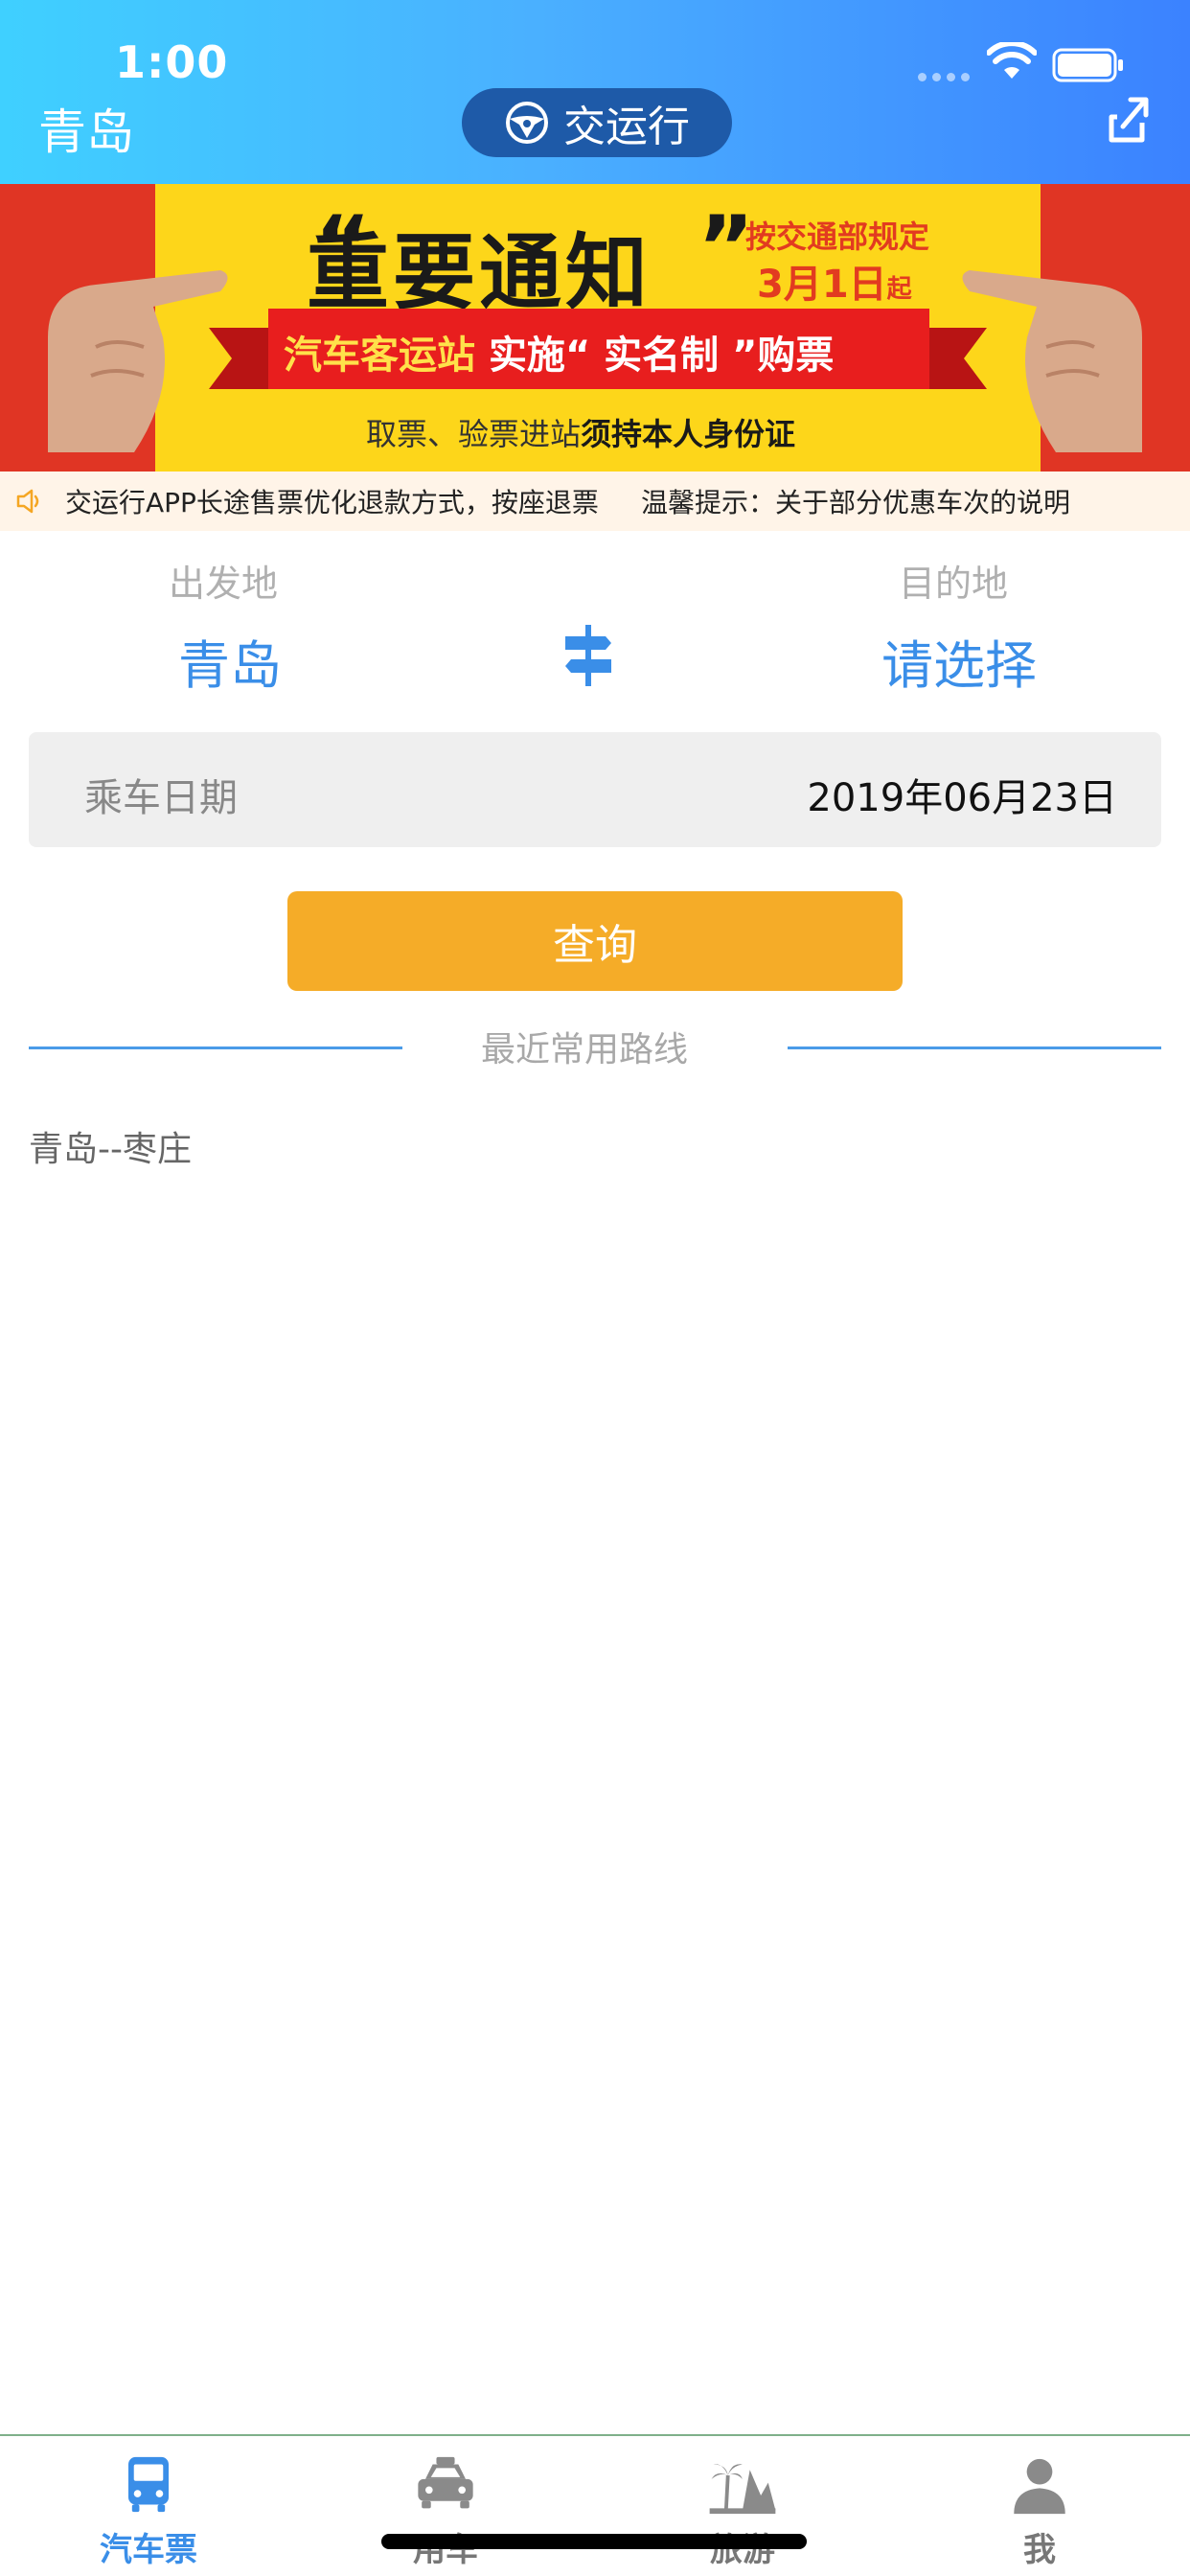 The height and width of the screenshot is (2576, 1190). What do you see at coordinates (1130, 119) in the screenshot?
I see `share-icon` at bounding box center [1130, 119].